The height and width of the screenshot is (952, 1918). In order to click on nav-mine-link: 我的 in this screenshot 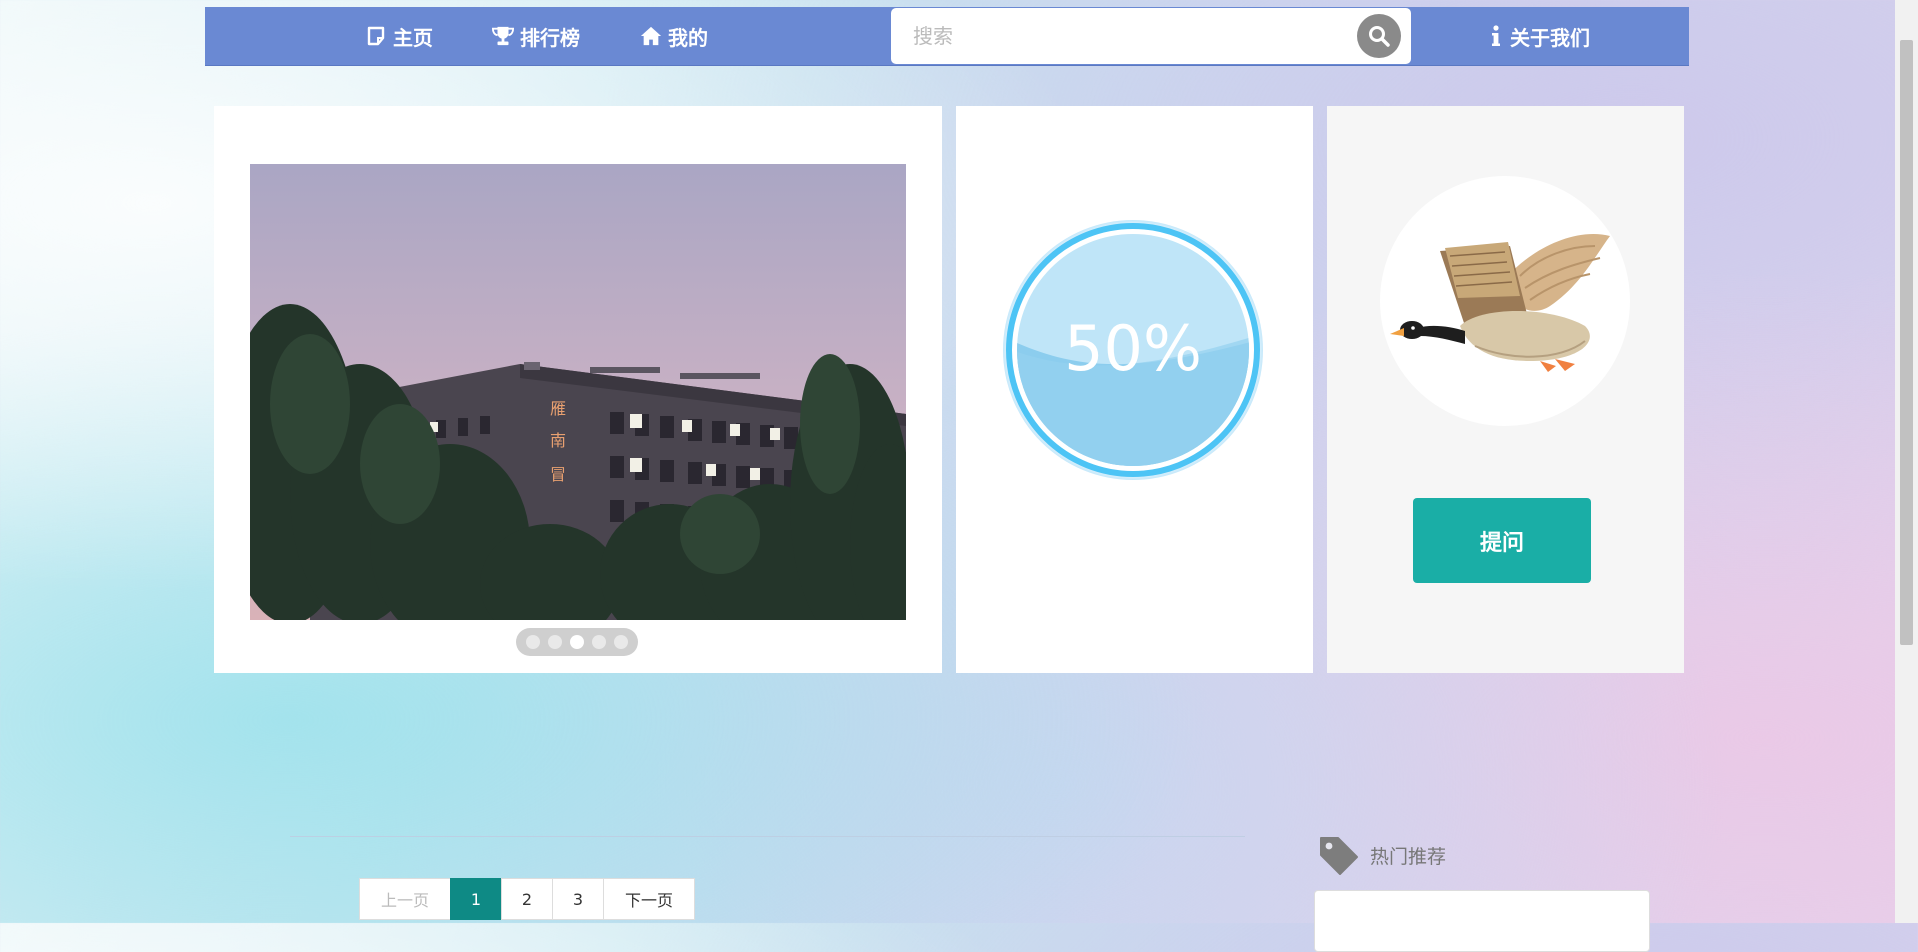, I will do `click(674, 36)`.